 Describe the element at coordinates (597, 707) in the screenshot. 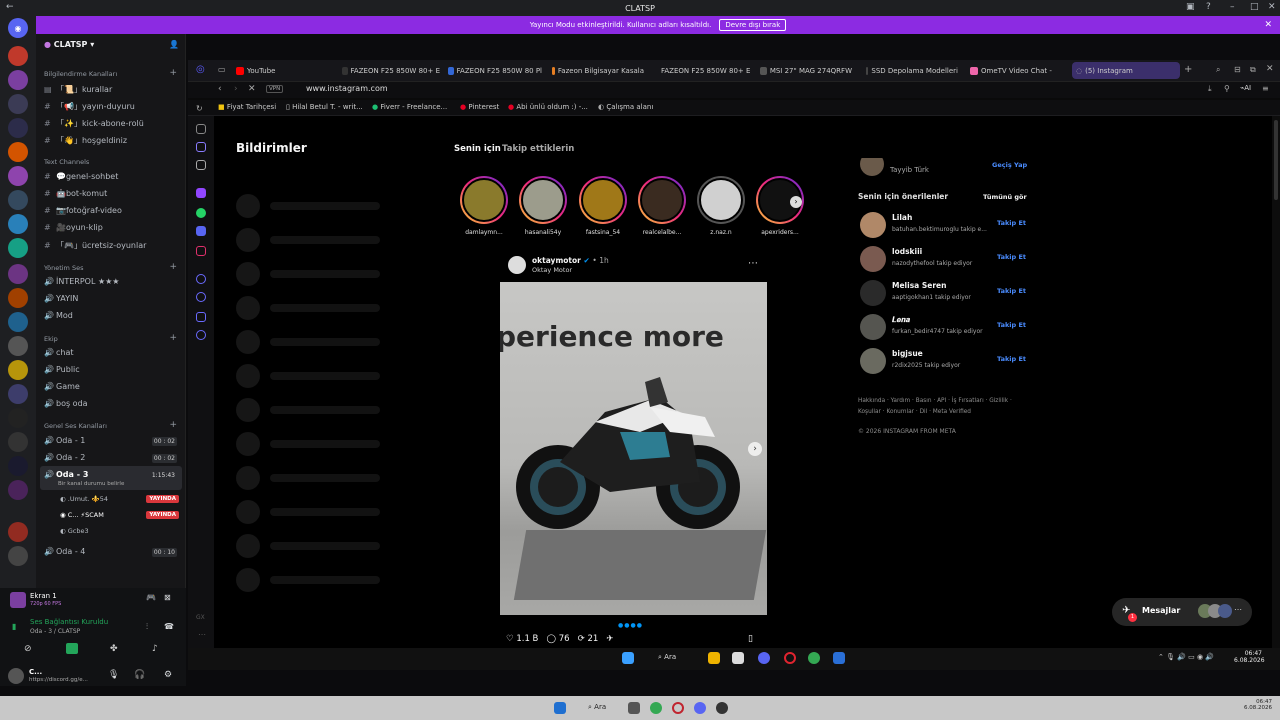

I see `taskbar-search: ⌕ Ara` at that location.